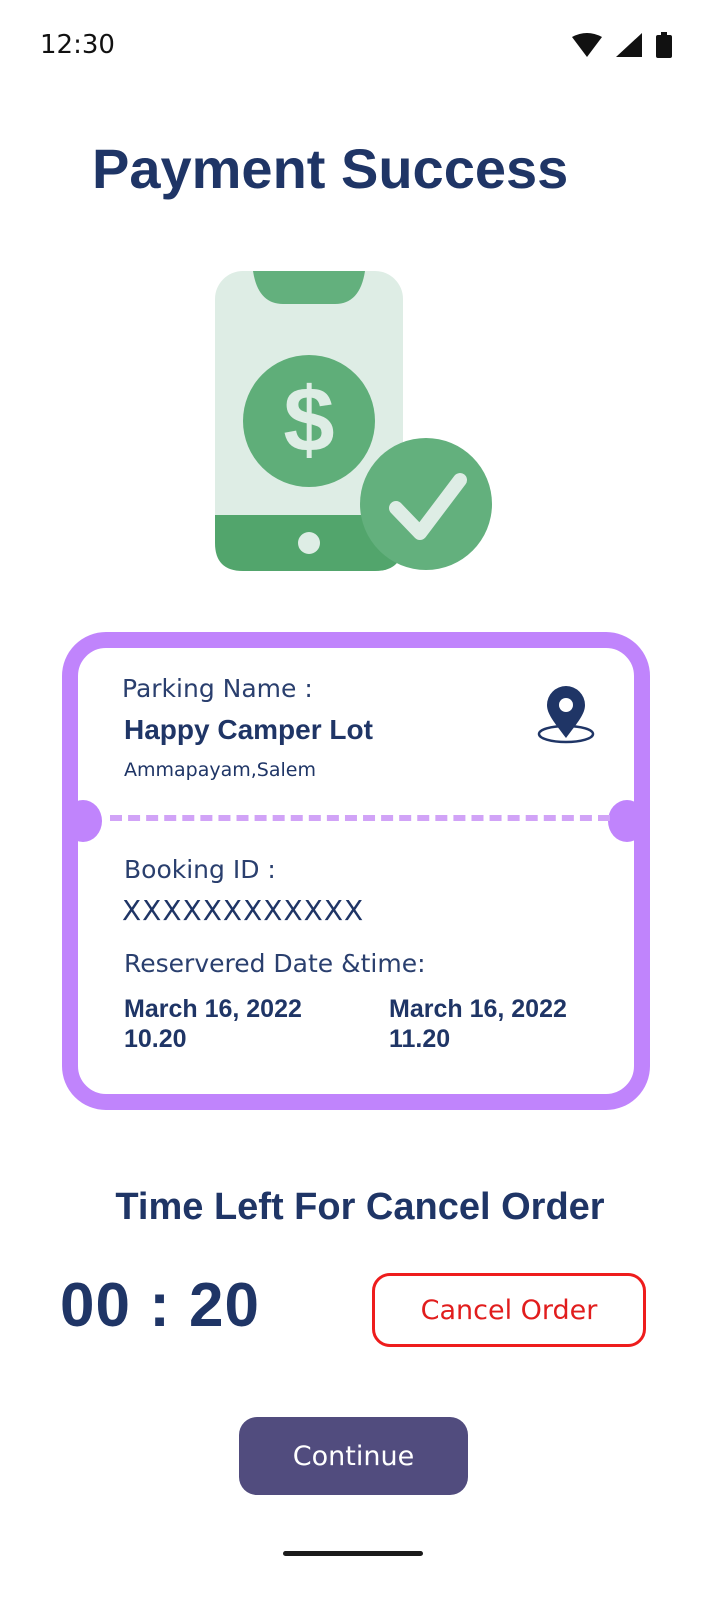 The height and width of the screenshot is (1600, 720). I want to click on ticket-divider, so click(360, 818).